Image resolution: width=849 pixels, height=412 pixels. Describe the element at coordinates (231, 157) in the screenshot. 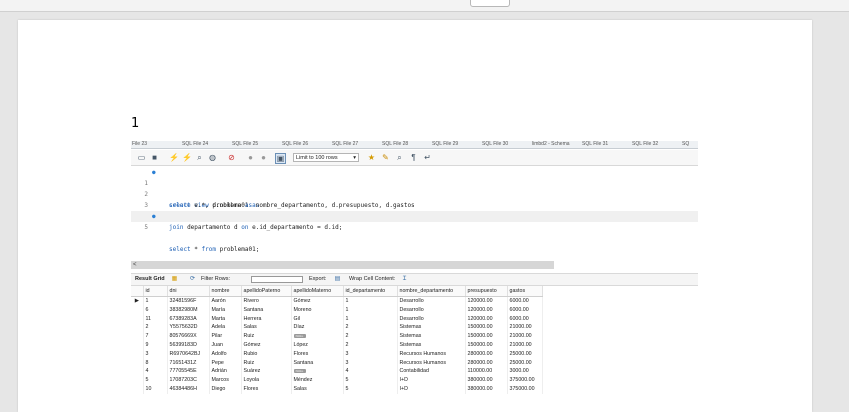

I see `toggle-error-icon: ⊘` at that location.